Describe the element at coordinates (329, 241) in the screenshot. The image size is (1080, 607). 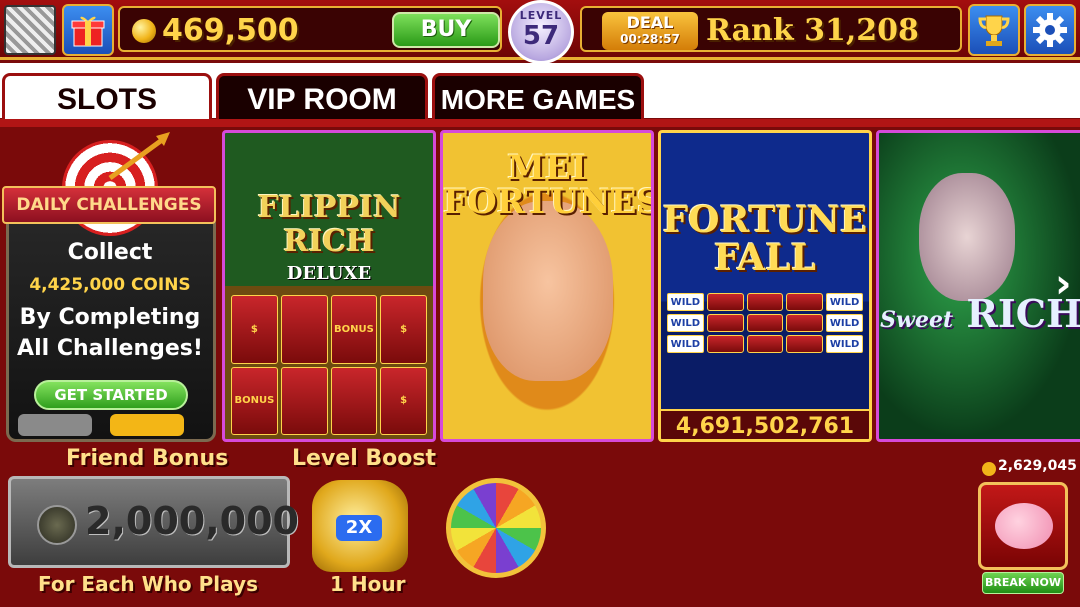
I see `game-title-line2: RICH` at that location.